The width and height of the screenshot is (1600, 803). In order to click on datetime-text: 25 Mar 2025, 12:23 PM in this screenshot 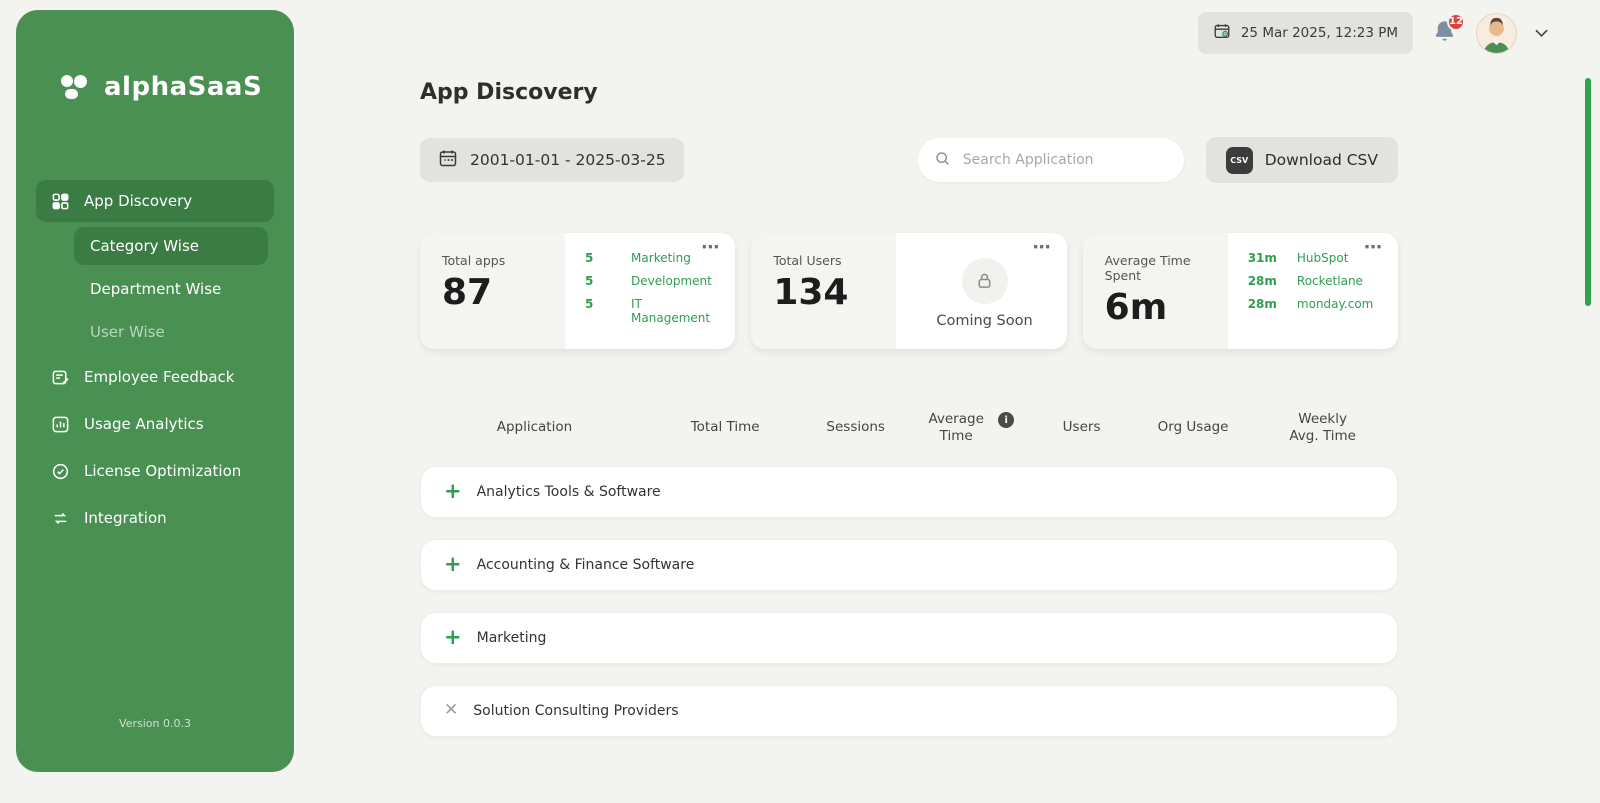, I will do `click(1319, 33)`.